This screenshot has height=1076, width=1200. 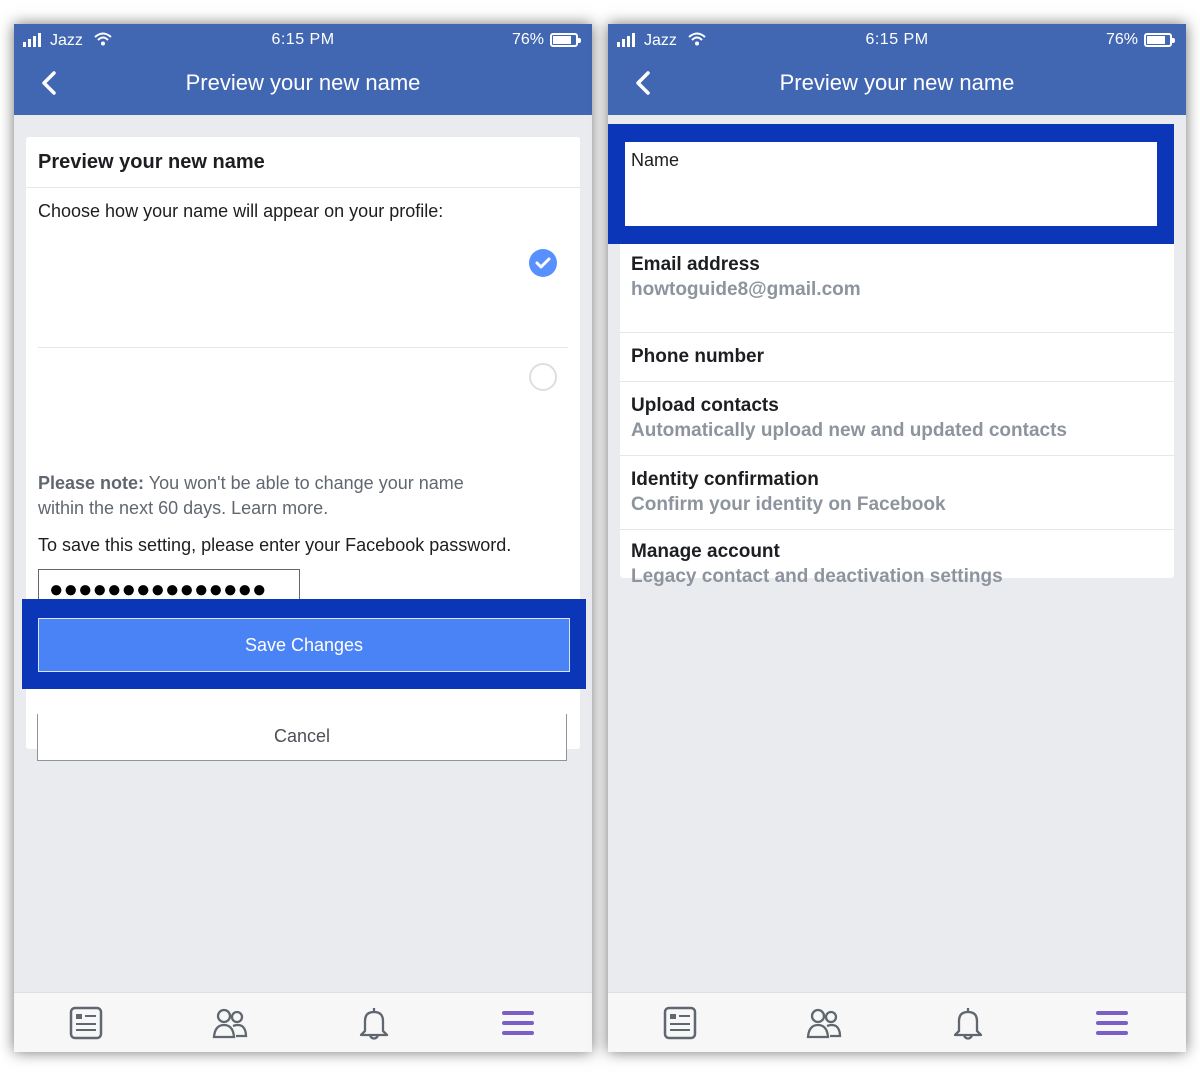 I want to click on save-changes-button: Save Changes, so click(x=304, y=645).